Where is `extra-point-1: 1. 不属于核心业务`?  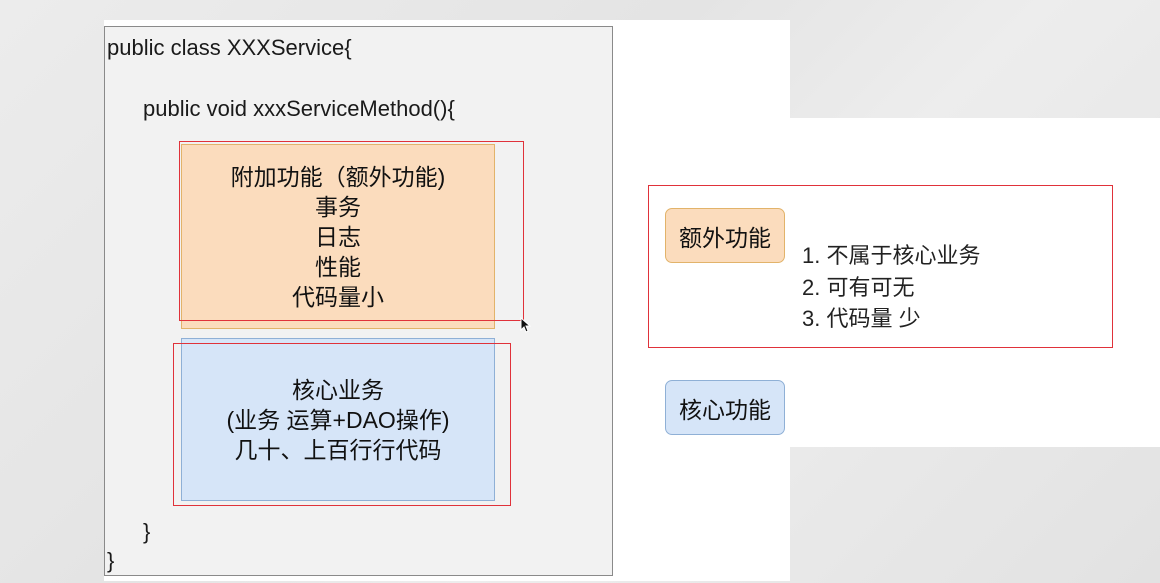 extra-point-1: 1. 不属于核心业务 is located at coordinates (891, 255).